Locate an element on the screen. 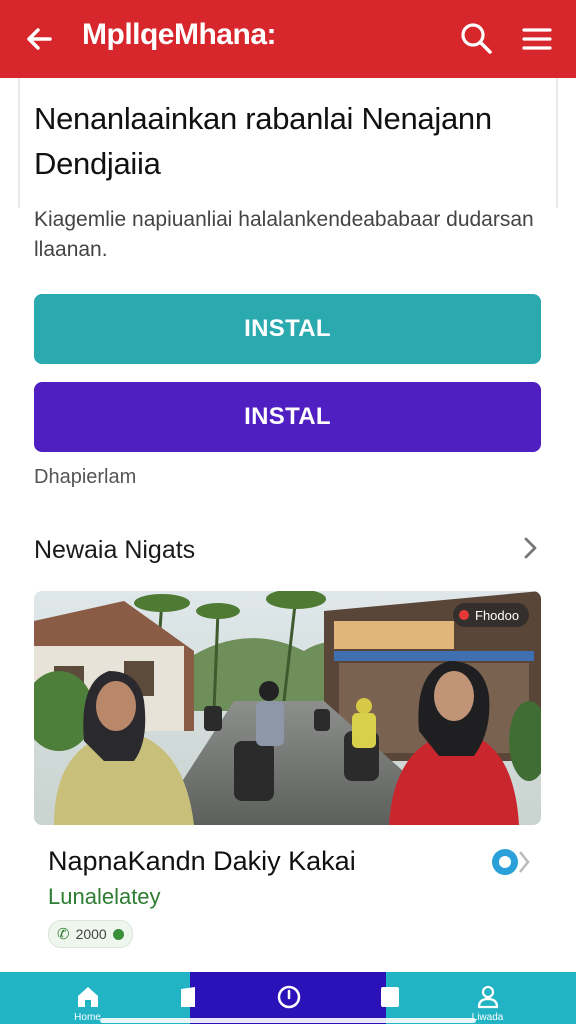 This screenshot has width=576, height=1024. status-dot-icon is located at coordinates (118, 934).